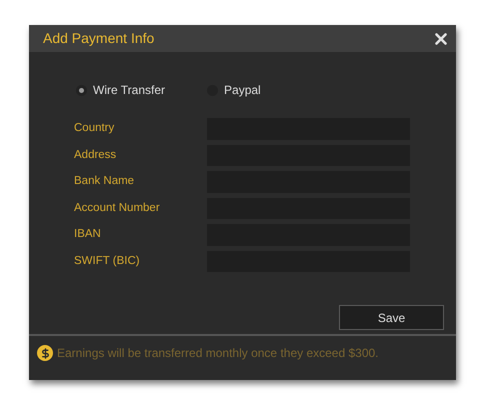 The height and width of the screenshot is (404, 485). Describe the element at coordinates (88, 234) in the screenshot. I see `field-label: IBAN` at that location.